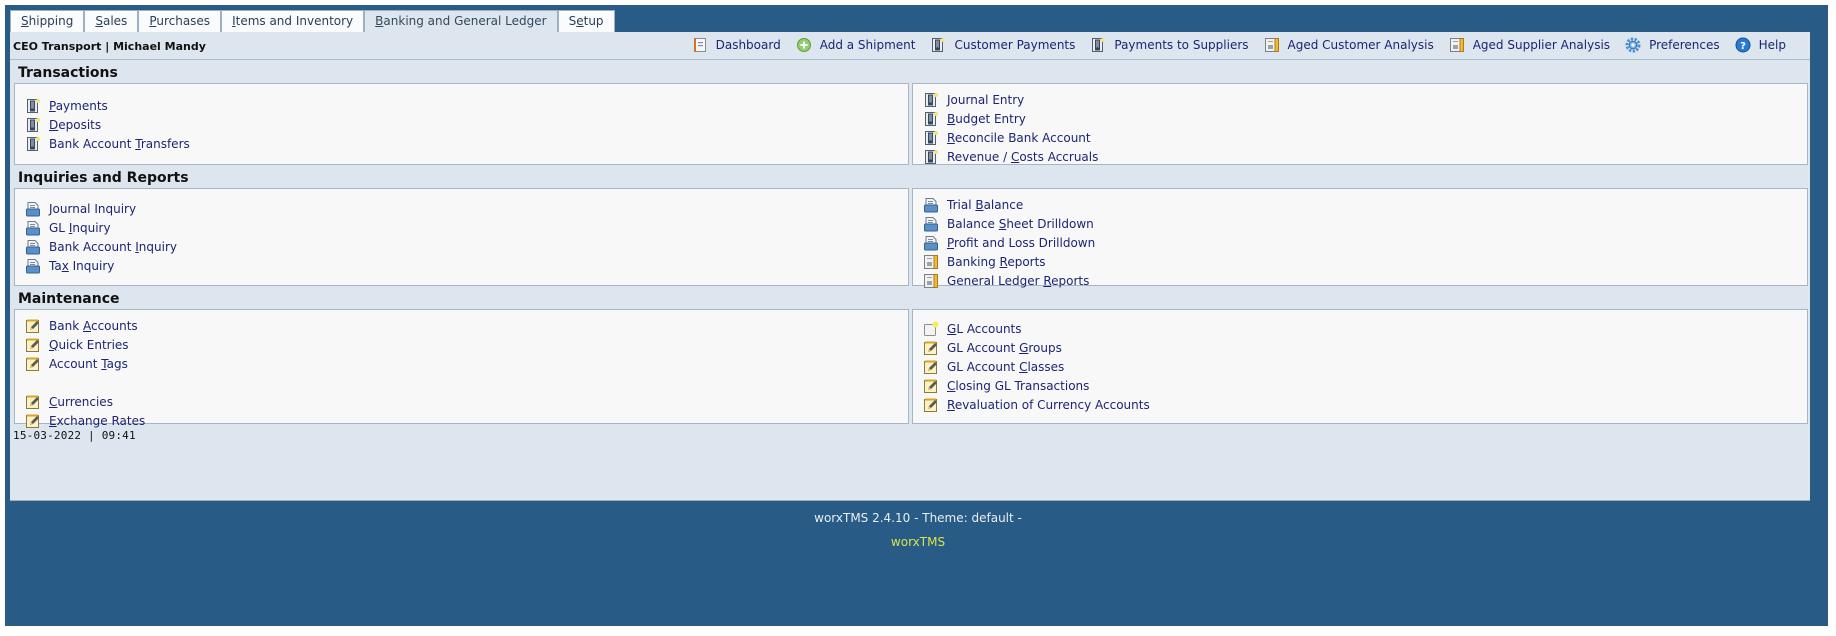 The width and height of the screenshot is (1836, 636). Describe the element at coordinates (979, 204) in the screenshot. I see `menu-link-trial-balance-accesskey: B` at that location.